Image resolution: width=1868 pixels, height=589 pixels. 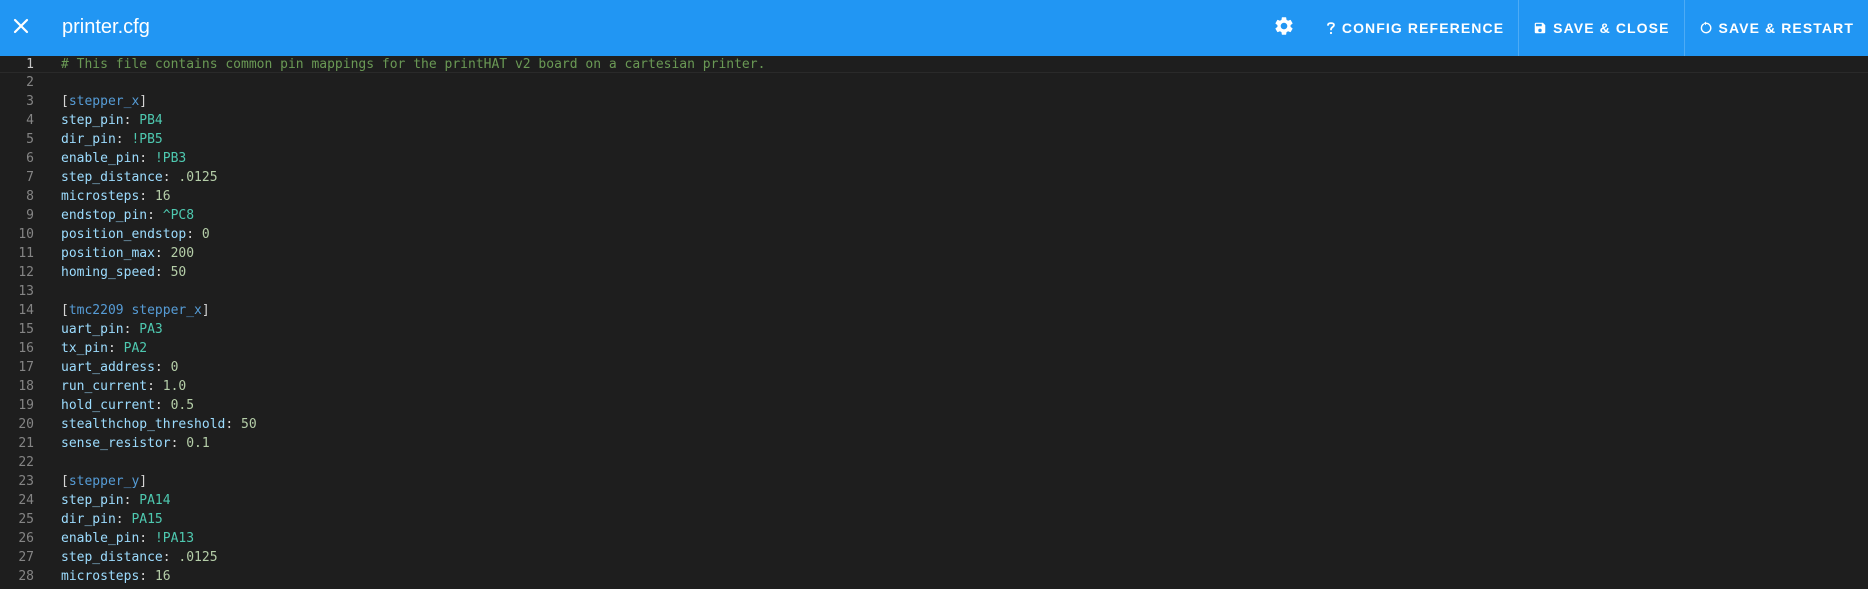 I want to click on code-line: 18 run_current: 1.0, so click(x=934, y=386).